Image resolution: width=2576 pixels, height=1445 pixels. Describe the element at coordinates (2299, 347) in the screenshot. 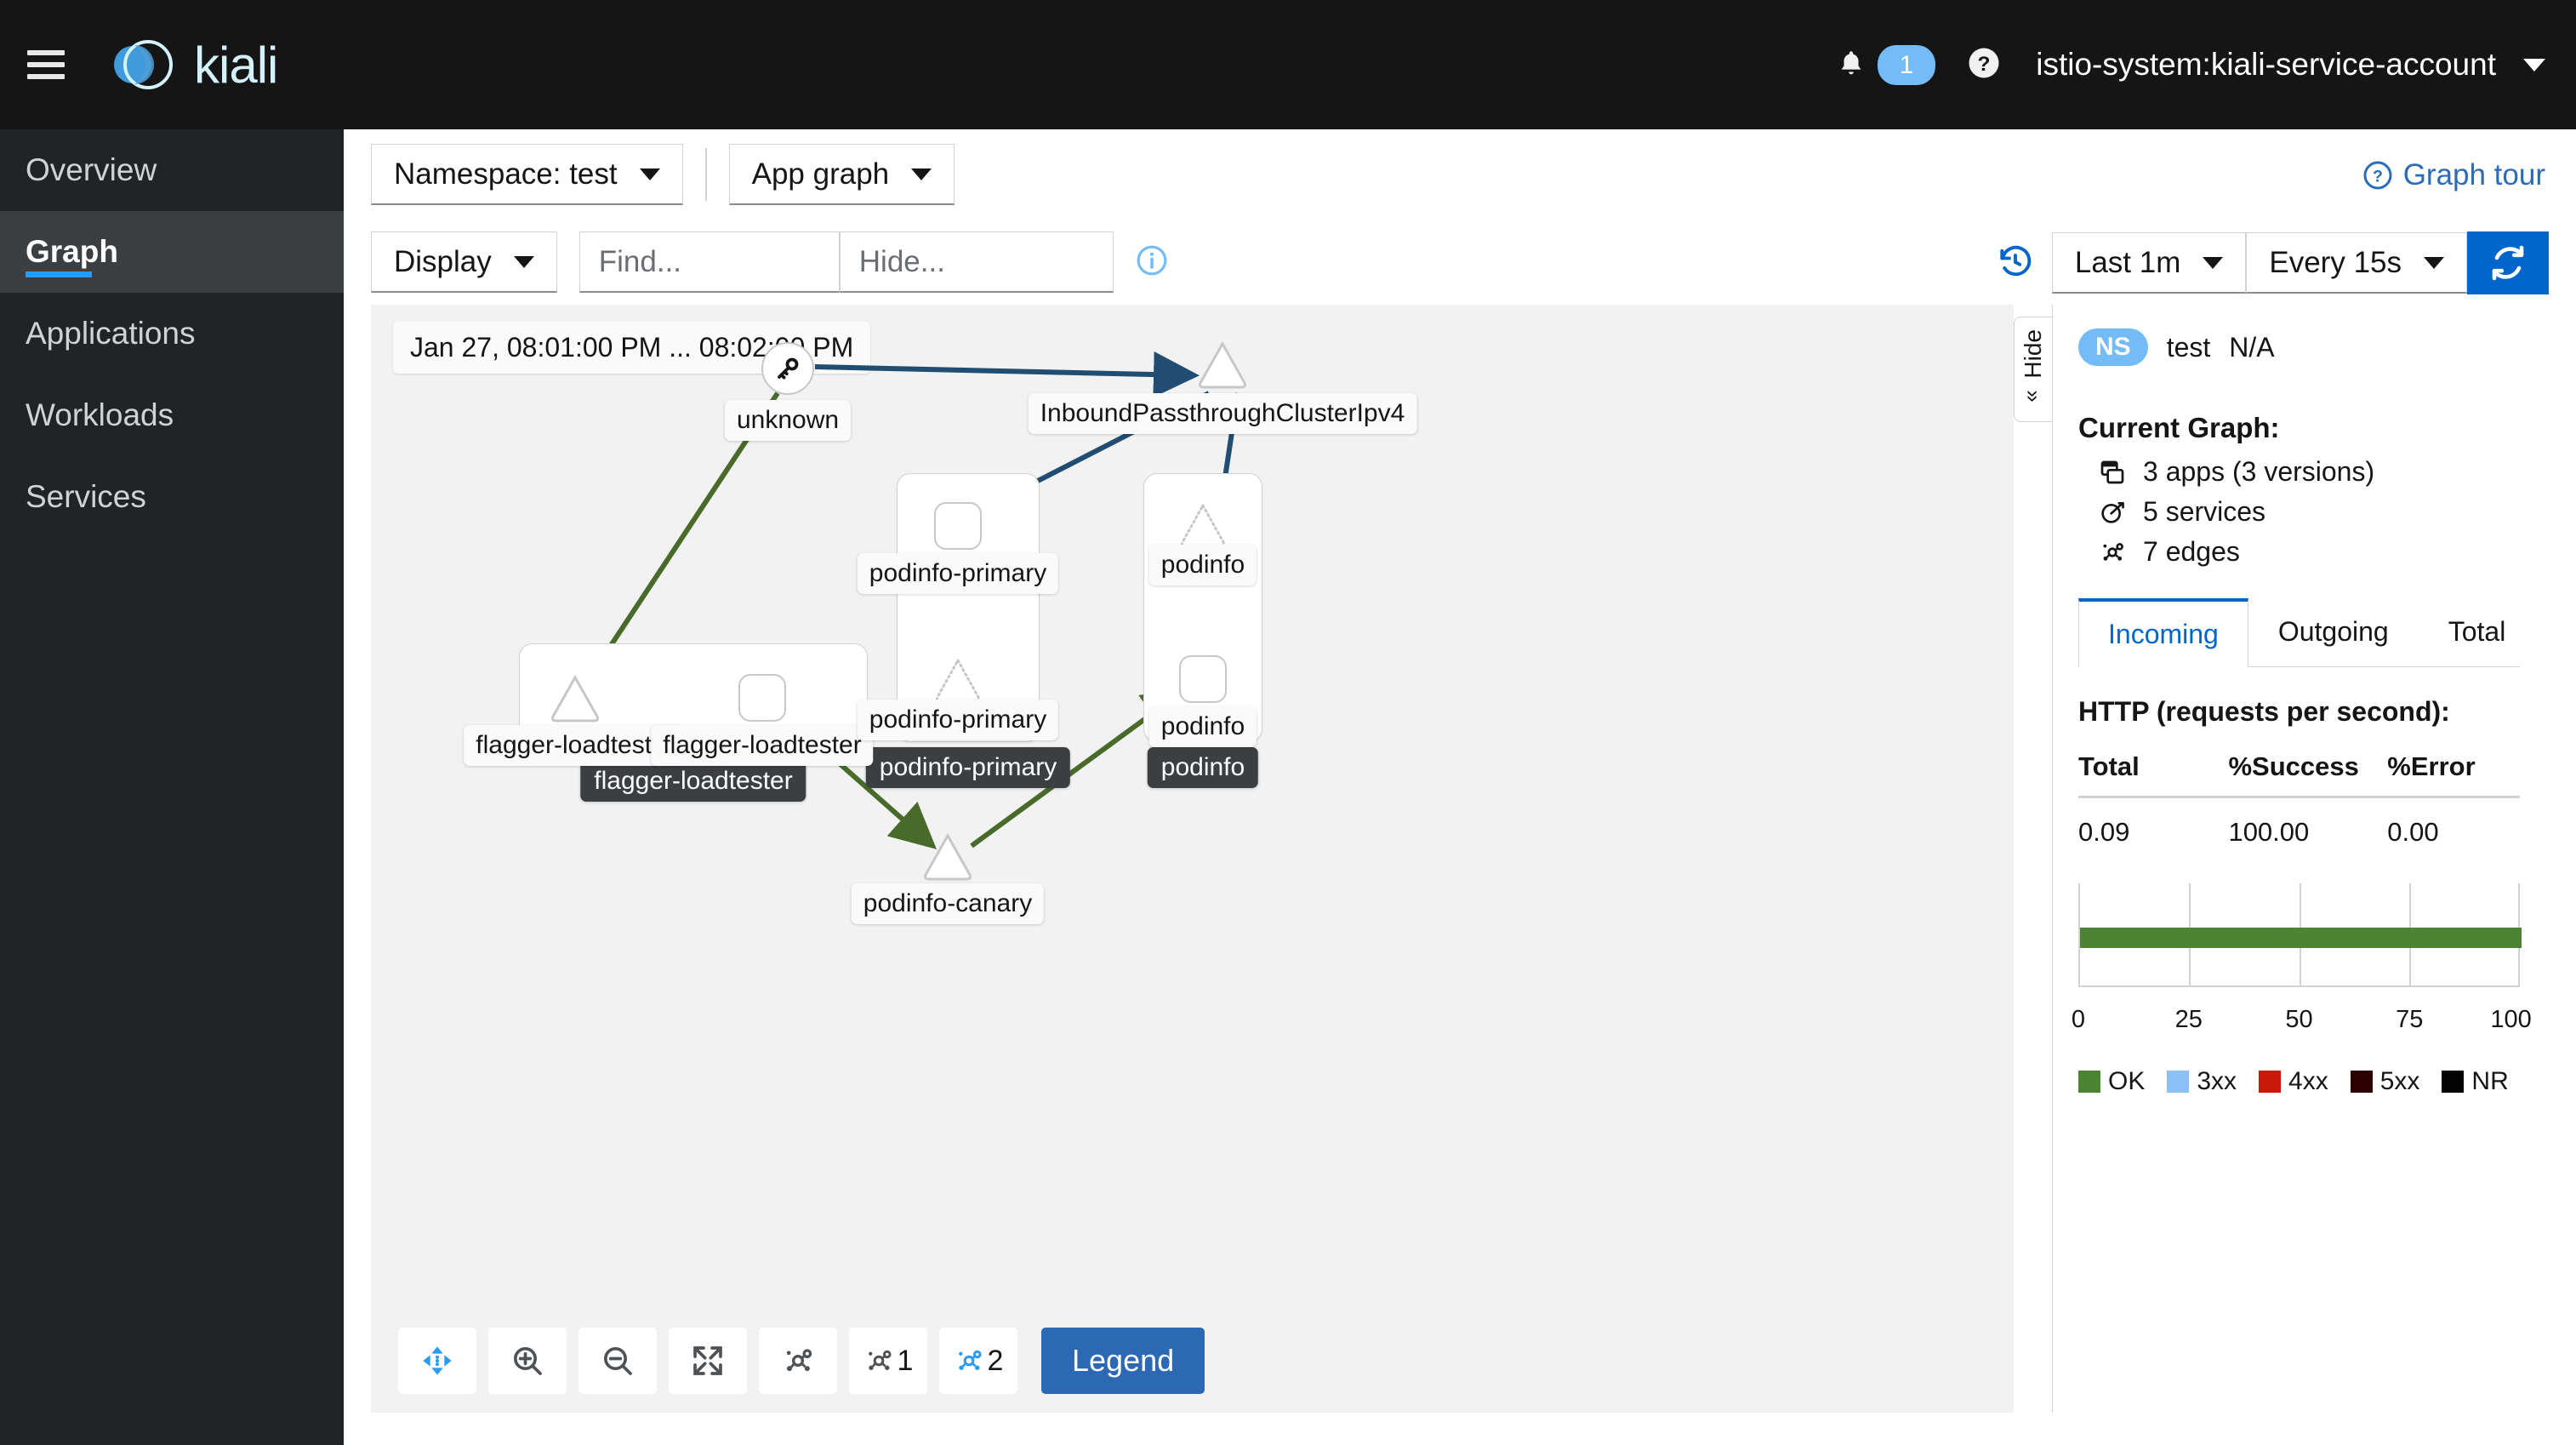

I see `namespace-summary-row: NS test N/A` at that location.